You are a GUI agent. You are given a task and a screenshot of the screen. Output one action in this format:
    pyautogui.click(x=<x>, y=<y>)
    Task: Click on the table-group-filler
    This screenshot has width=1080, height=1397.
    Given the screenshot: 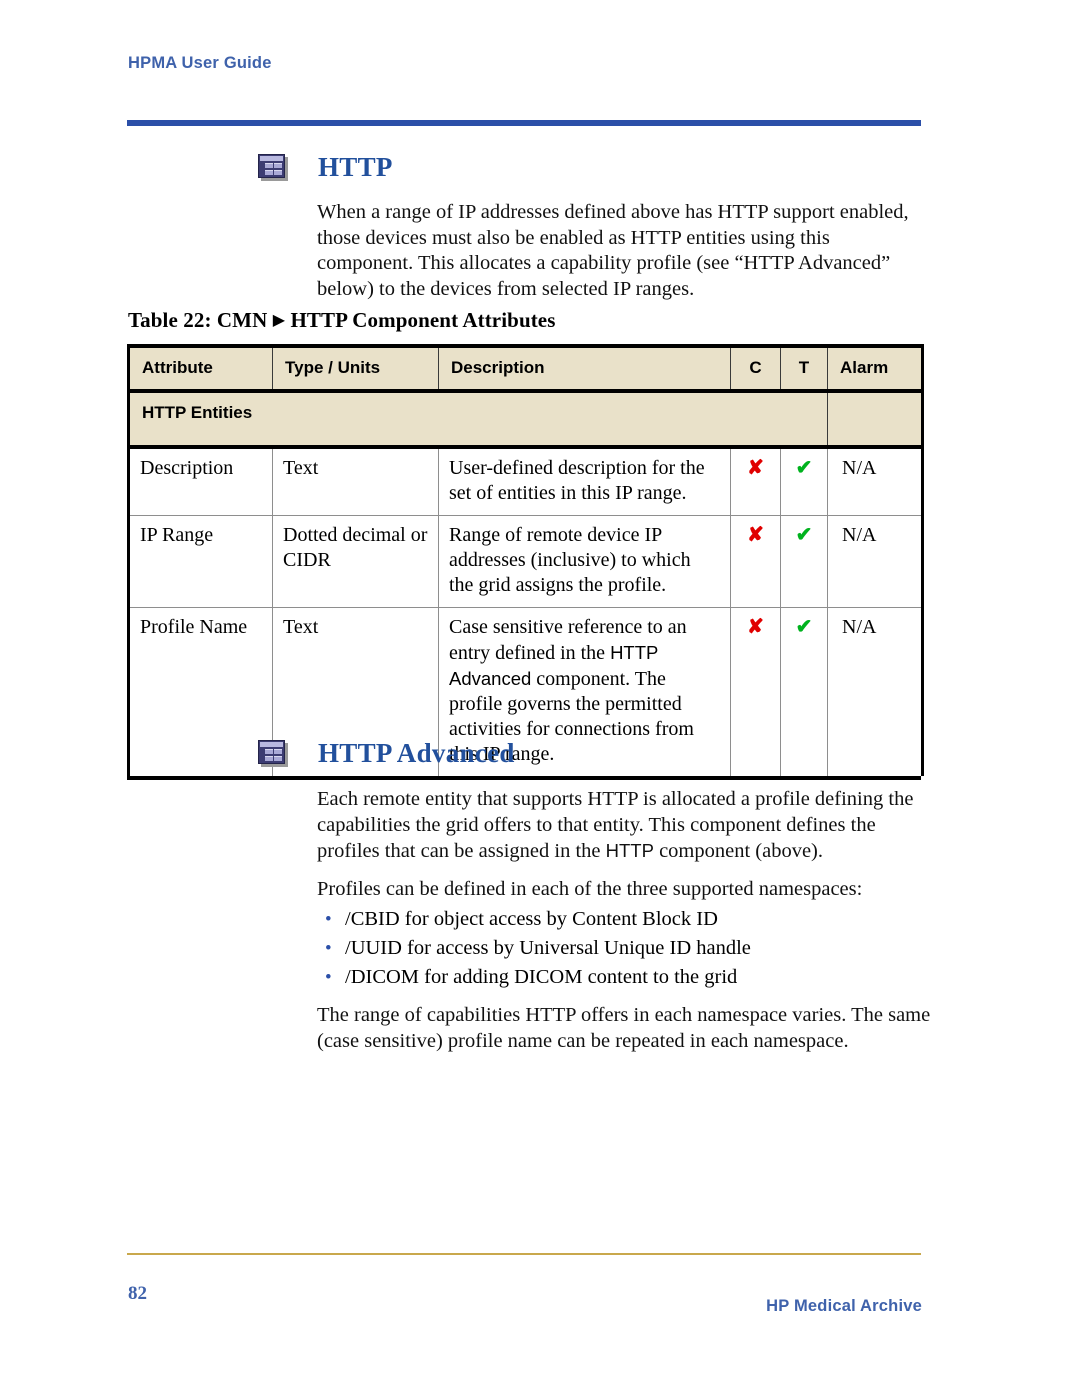 What is the action you would take?
    pyautogui.click(x=875, y=420)
    